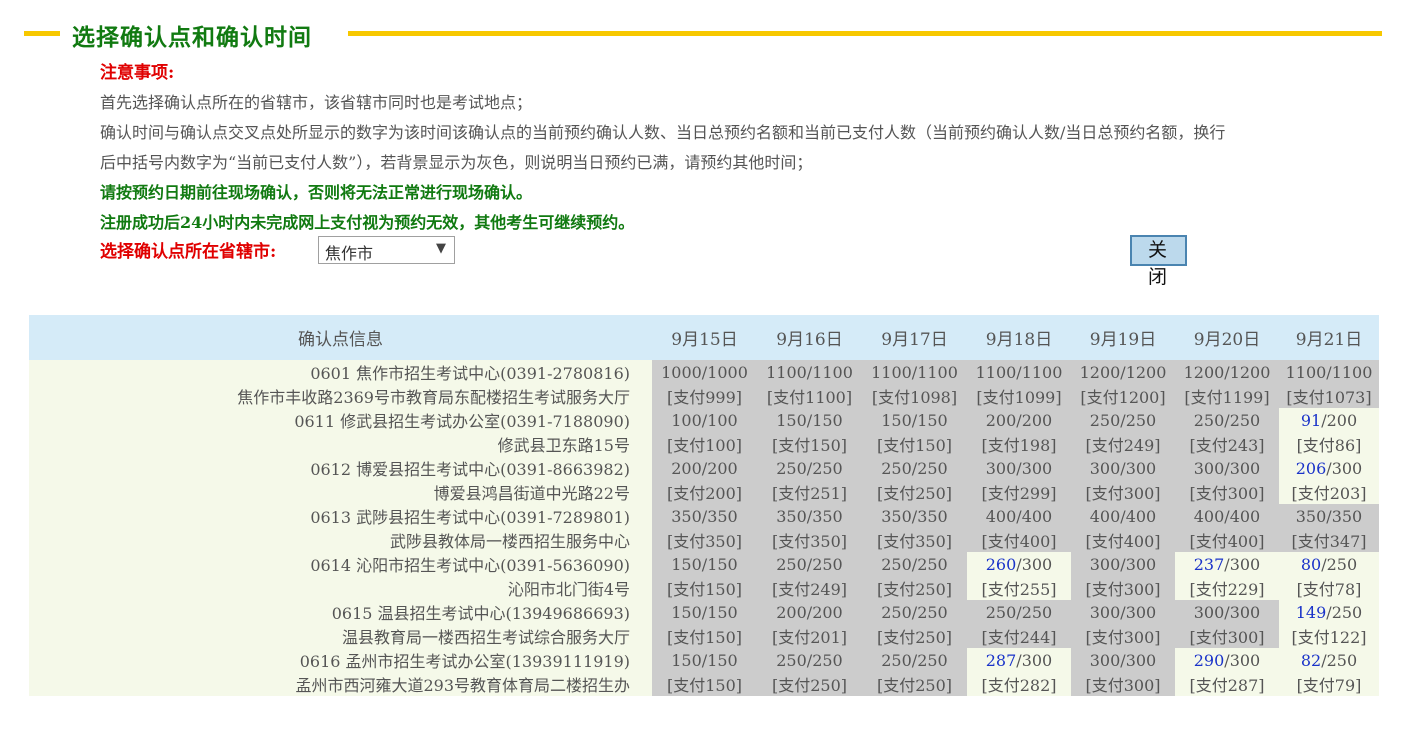 This screenshot has width=1422, height=731. What do you see at coordinates (1311, 564) in the screenshot?
I see `slot-count: 80` at bounding box center [1311, 564].